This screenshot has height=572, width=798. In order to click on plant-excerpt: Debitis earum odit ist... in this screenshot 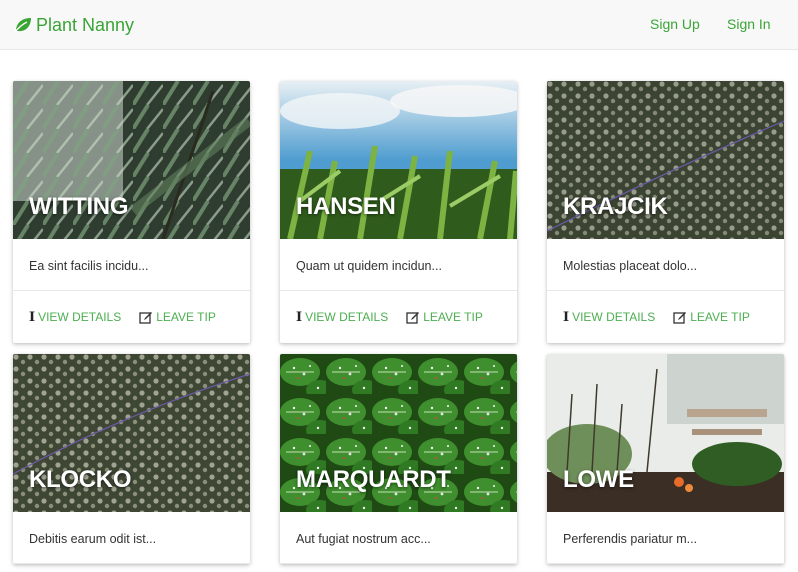, I will do `click(131, 538)`.